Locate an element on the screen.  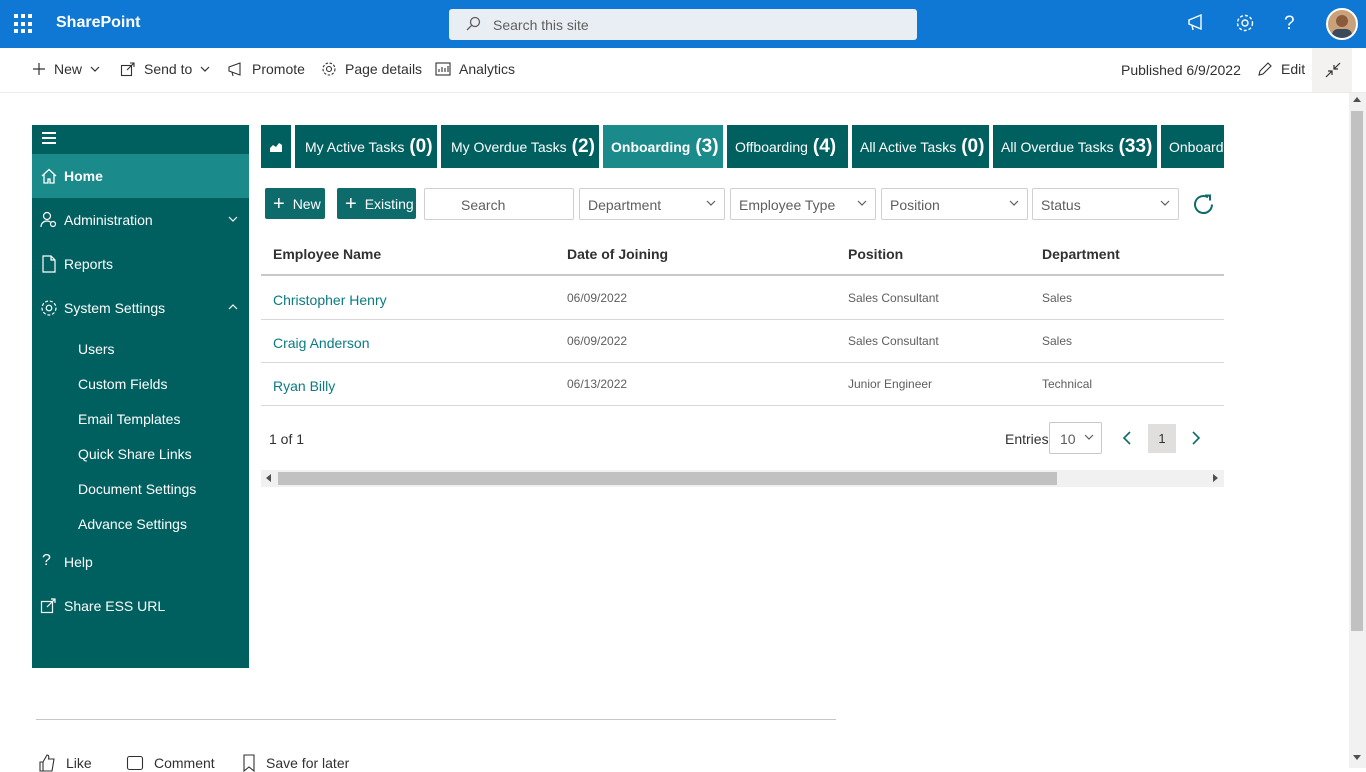
scroll-down-icon is located at coordinates (1357, 757).